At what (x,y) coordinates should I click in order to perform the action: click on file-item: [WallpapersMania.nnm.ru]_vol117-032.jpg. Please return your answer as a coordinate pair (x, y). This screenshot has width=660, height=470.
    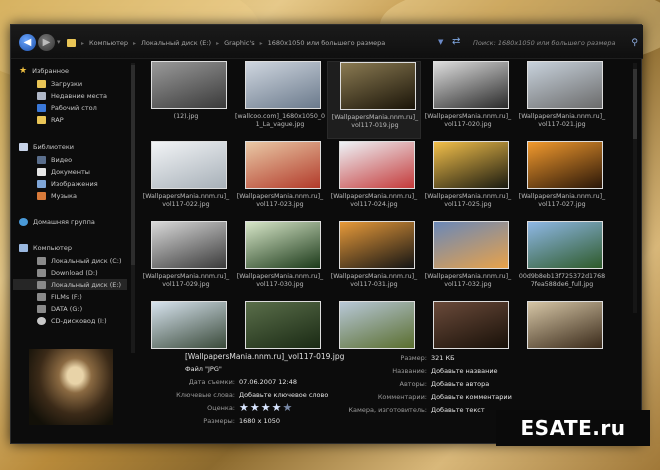
    Looking at the image, I should click on (468, 260).